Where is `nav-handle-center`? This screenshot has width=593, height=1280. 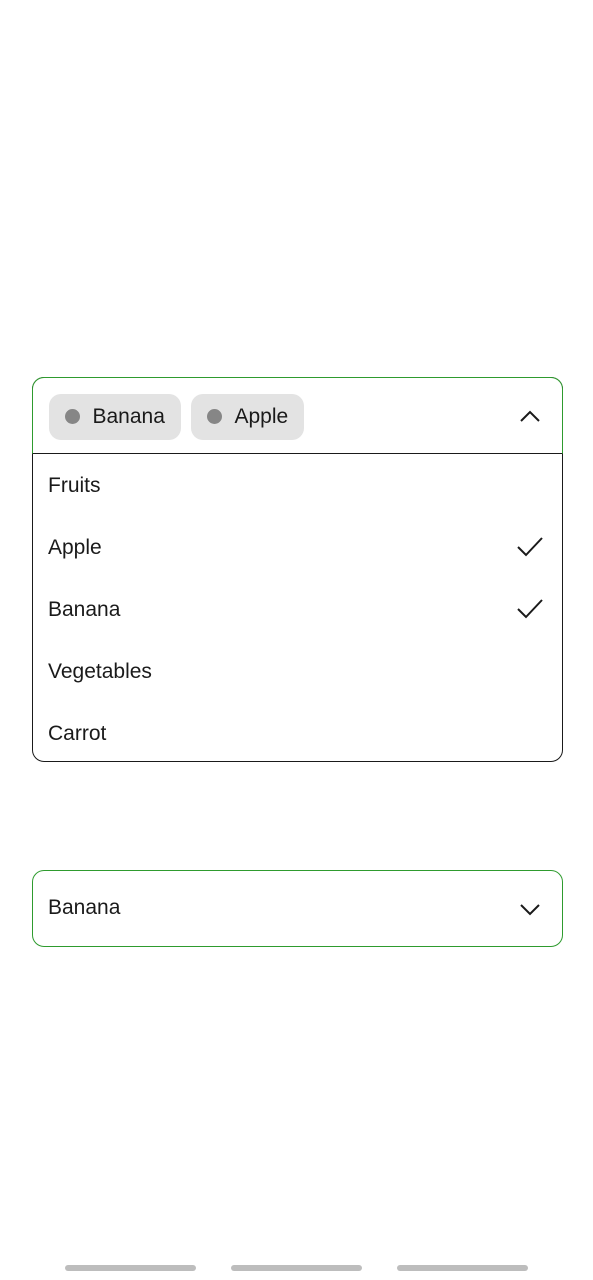 nav-handle-center is located at coordinates (296, 1268).